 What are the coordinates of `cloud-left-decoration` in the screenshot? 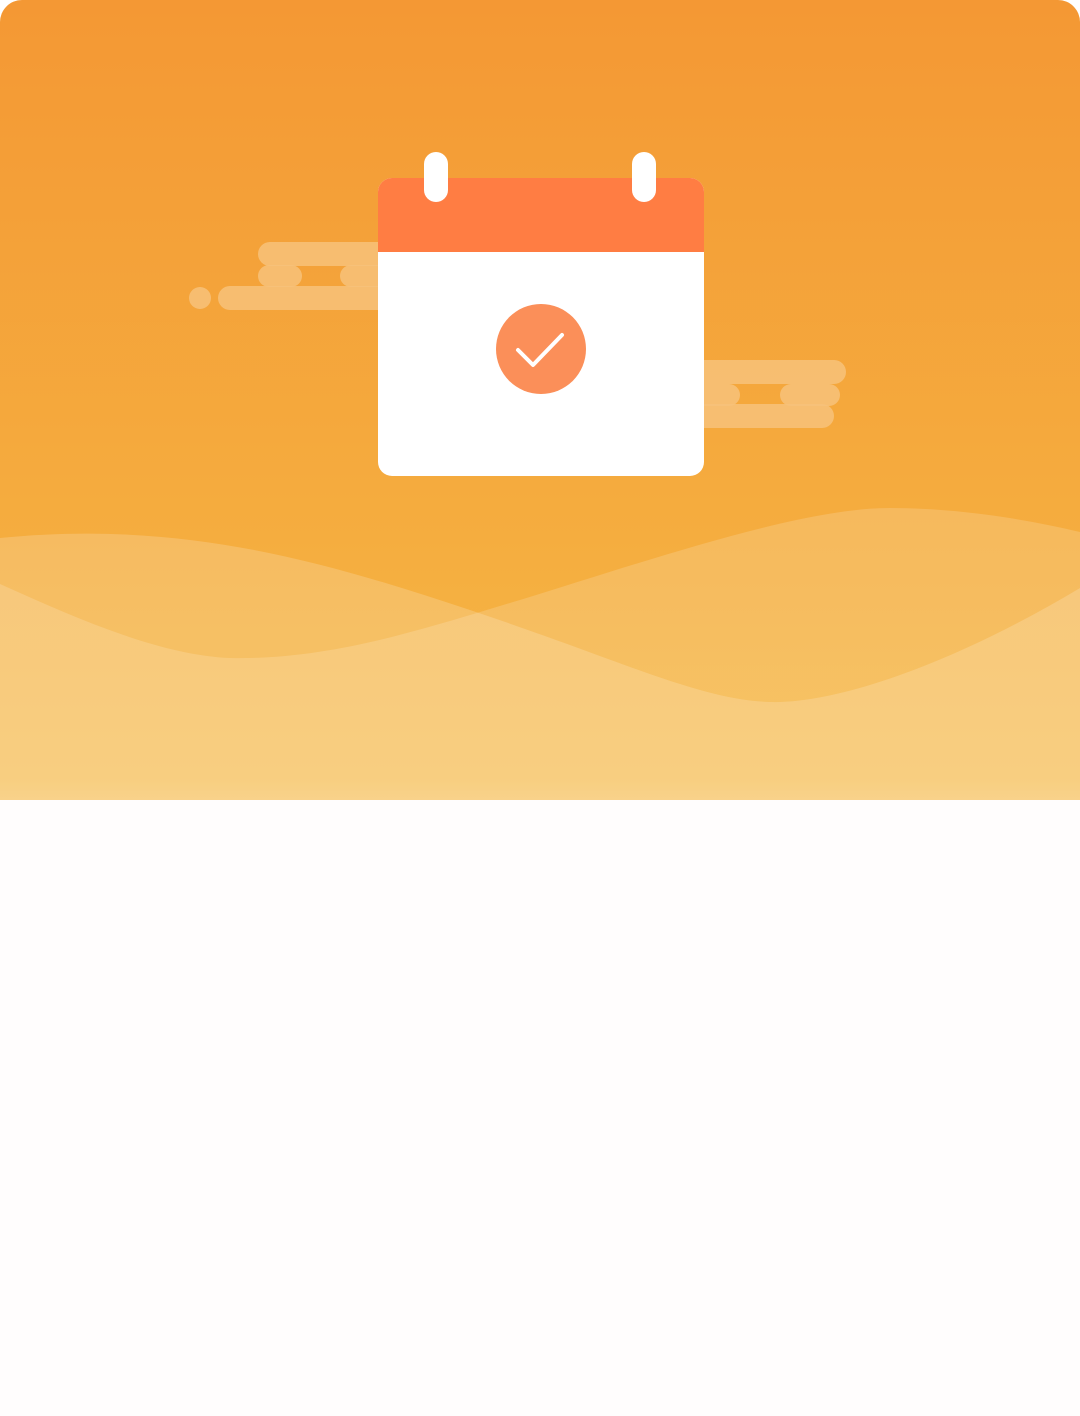 It's located at (298, 276).